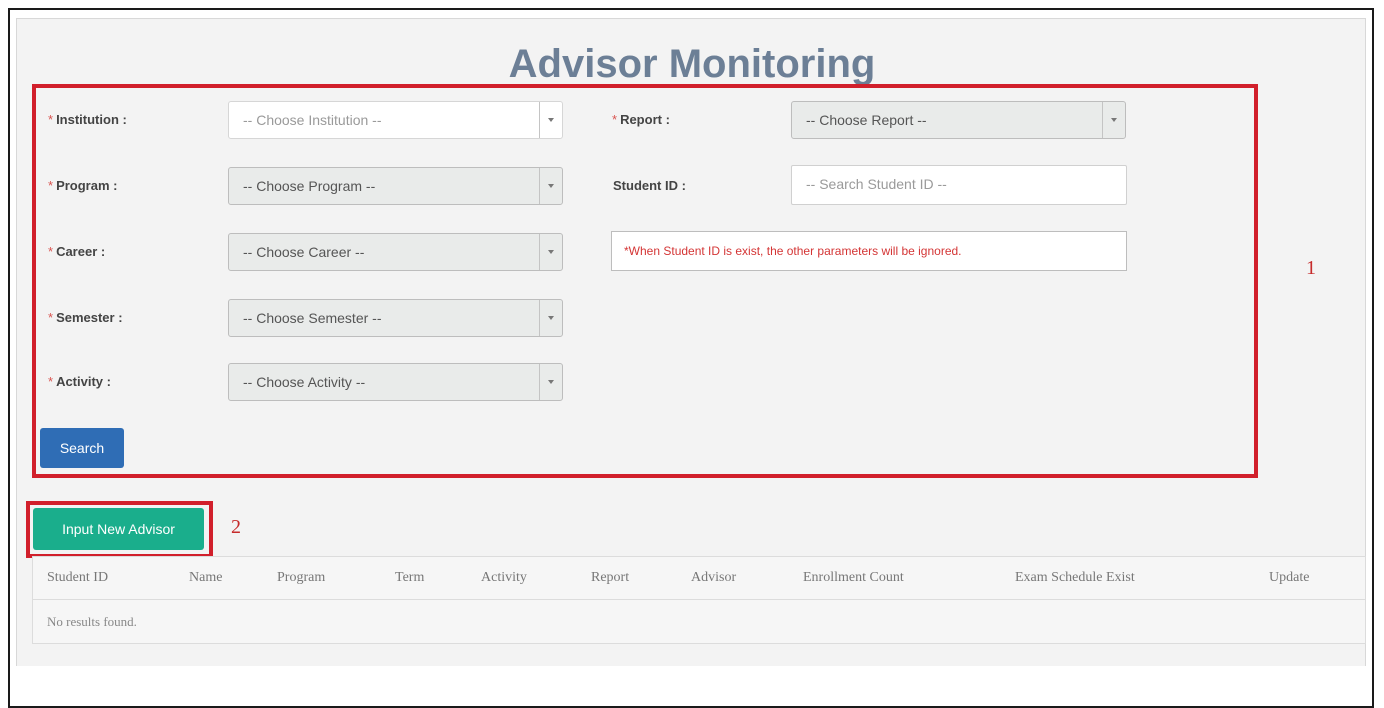 This screenshot has height=708, width=1384. Describe the element at coordinates (866, 120) in the screenshot. I see `report-select-value: -- Choose Report --` at that location.